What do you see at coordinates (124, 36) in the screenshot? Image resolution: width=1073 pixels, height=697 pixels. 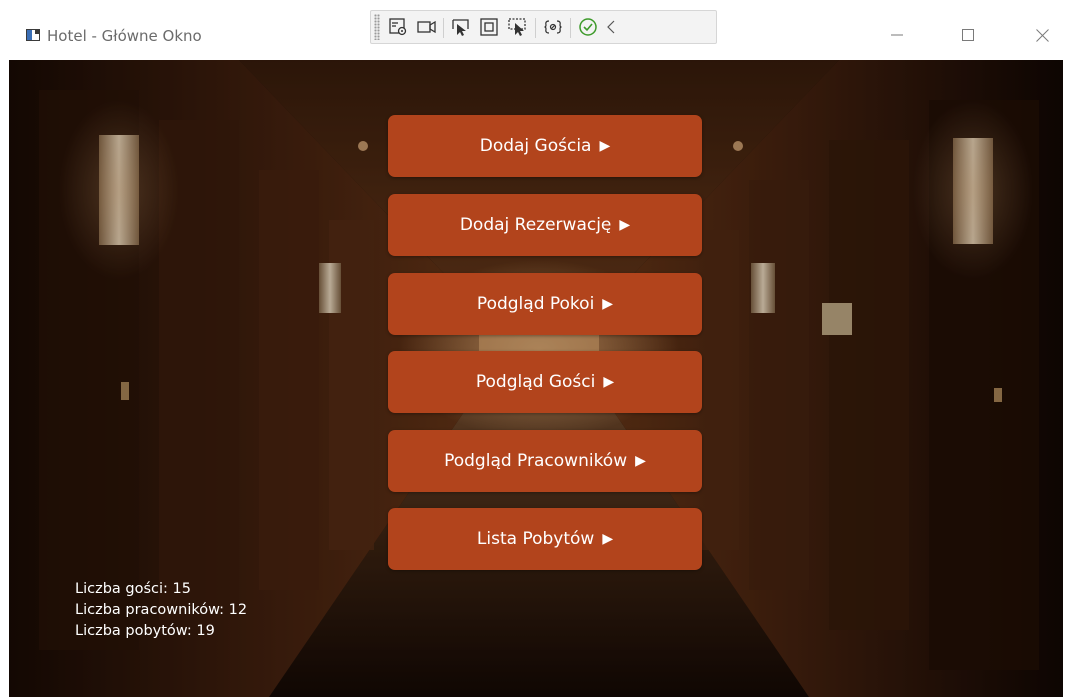 I see `window-title: Hotel - Główne Okno` at bounding box center [124, 36].